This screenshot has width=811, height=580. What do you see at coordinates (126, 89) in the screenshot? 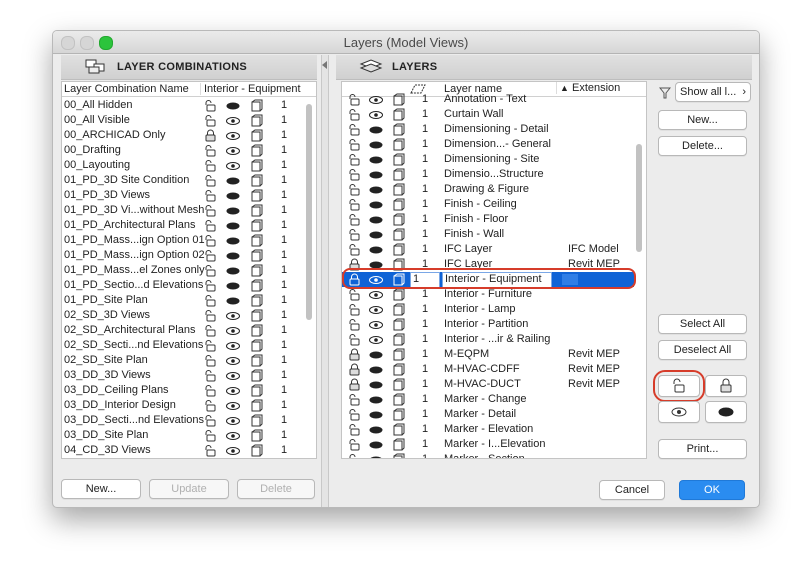
I see `column-header-combination-name: Layer Combination Name` at bounding box center [126, 89].